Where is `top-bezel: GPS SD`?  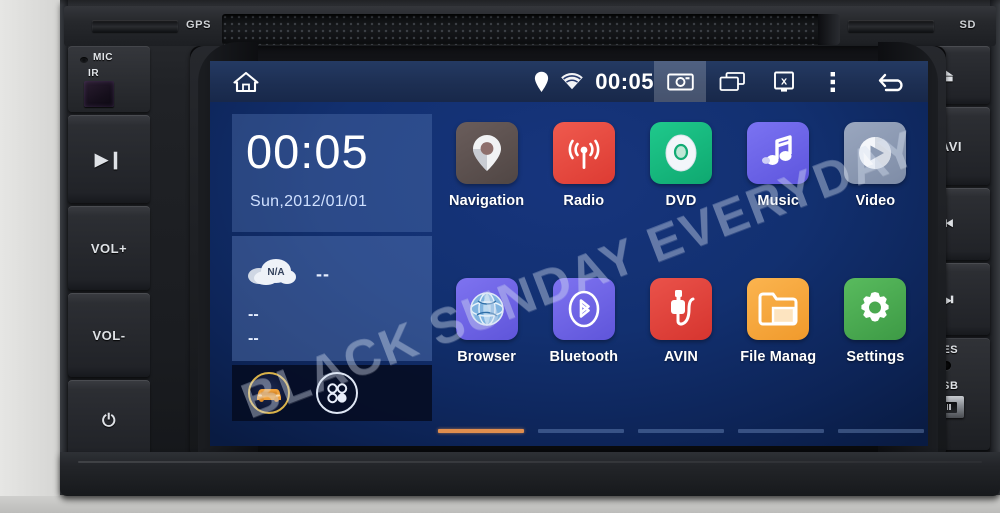
top-bezel: GPS SD is located at coordinates (530, 26).